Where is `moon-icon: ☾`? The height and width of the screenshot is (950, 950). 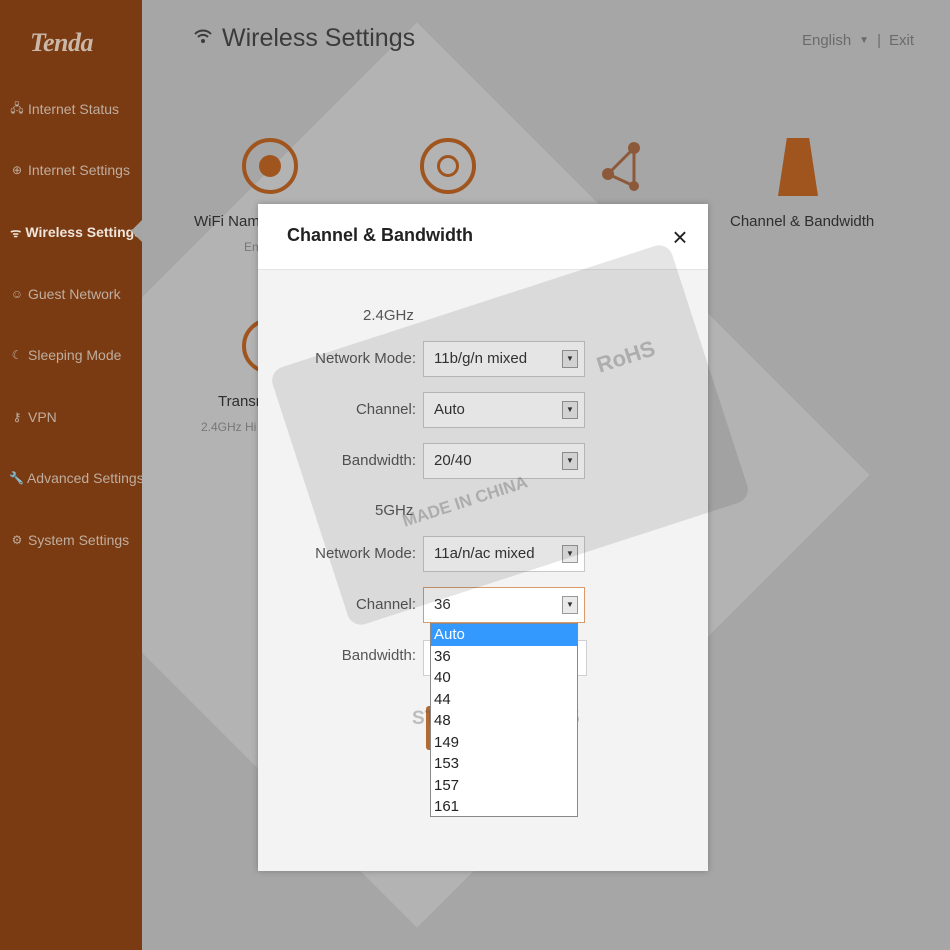 moon-icon: ☾ is located at coordinates (17, 355).